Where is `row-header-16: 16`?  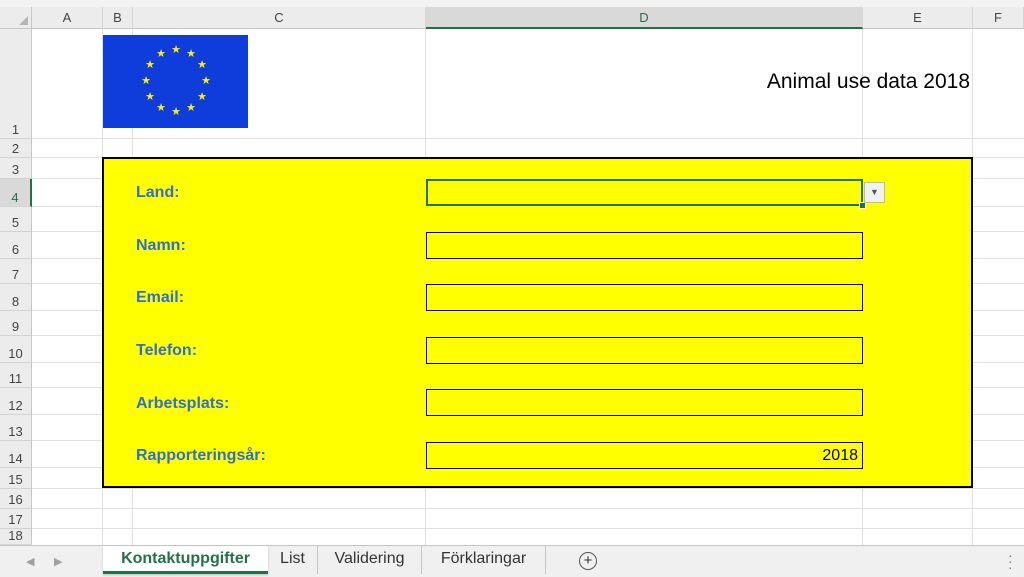
row-header-16: 16 is located at coordinates (16, 499).